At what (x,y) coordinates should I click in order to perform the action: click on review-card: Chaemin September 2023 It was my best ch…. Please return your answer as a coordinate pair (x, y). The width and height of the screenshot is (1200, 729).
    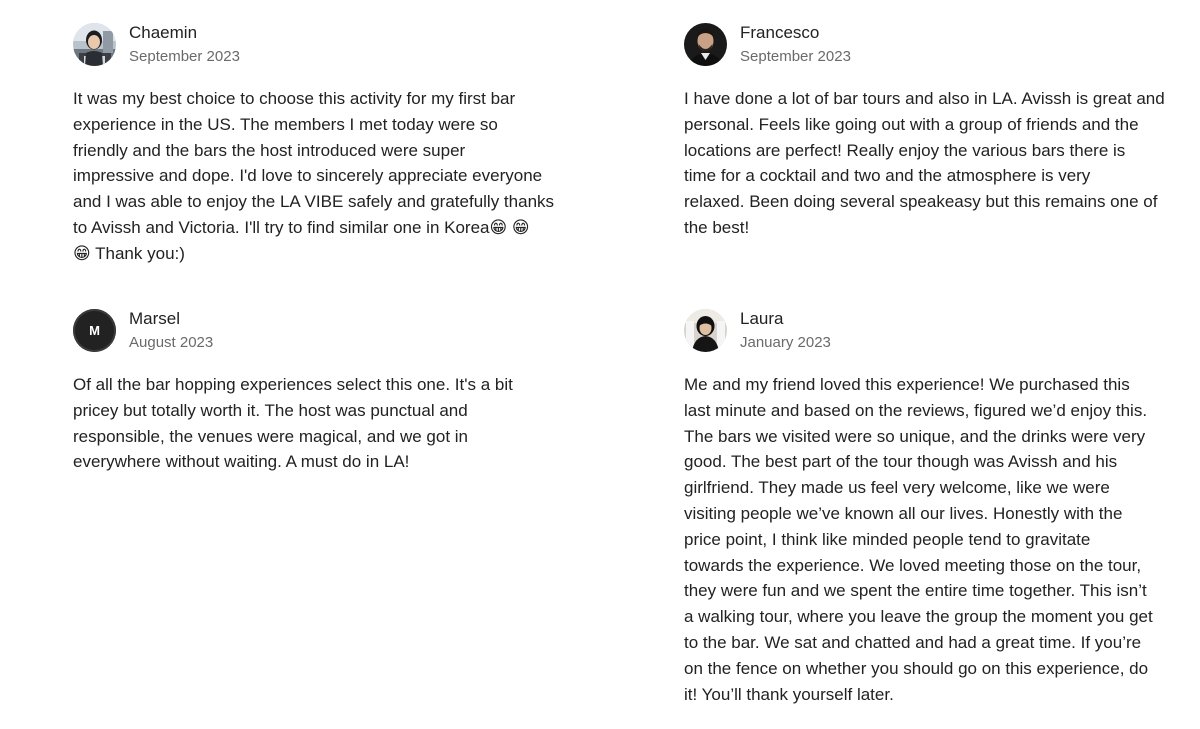
    Looking at the image, I should click on (320, 144).